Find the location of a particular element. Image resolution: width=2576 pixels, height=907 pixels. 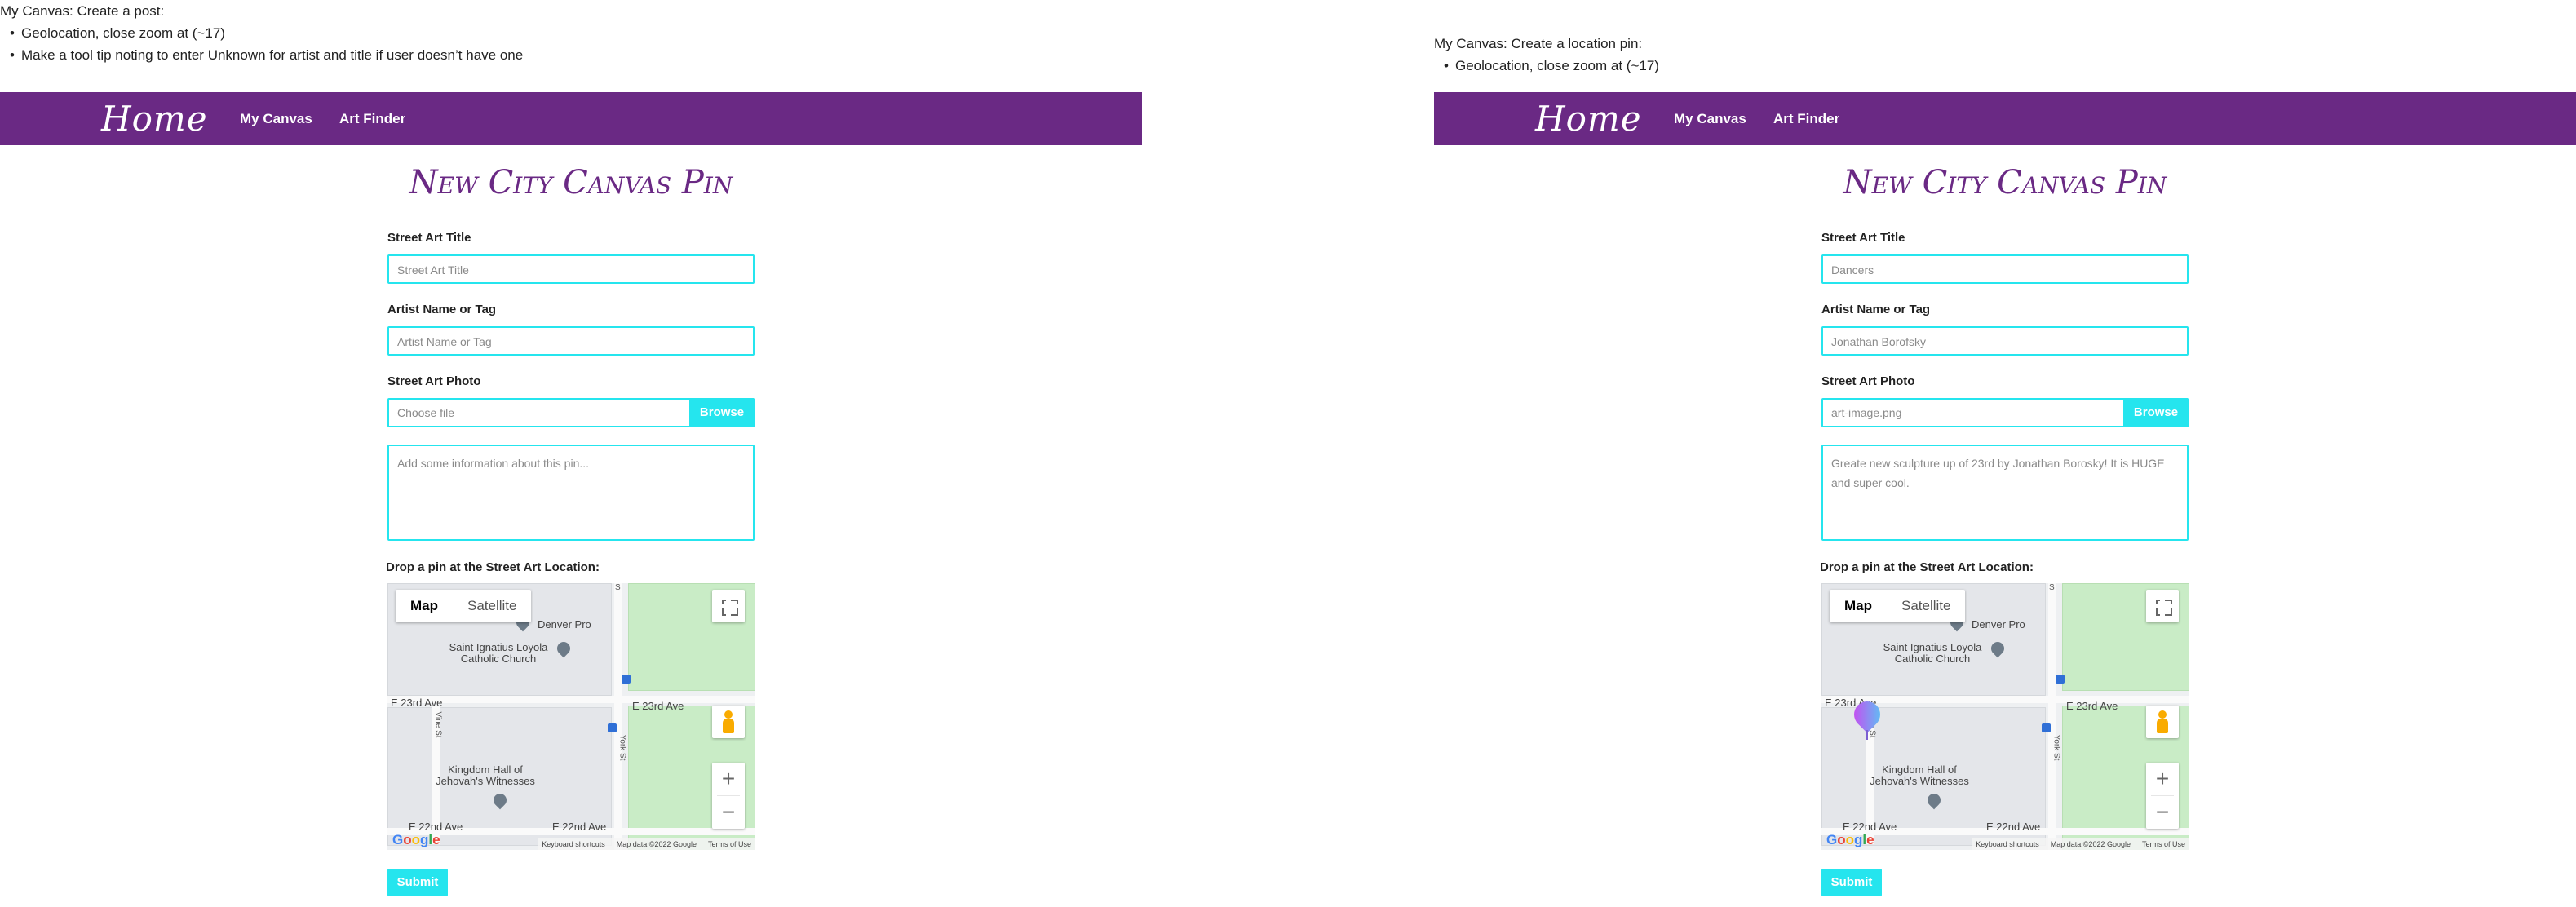

note-title: My Canvas: Create a post: is located at coordinates (82, 11).